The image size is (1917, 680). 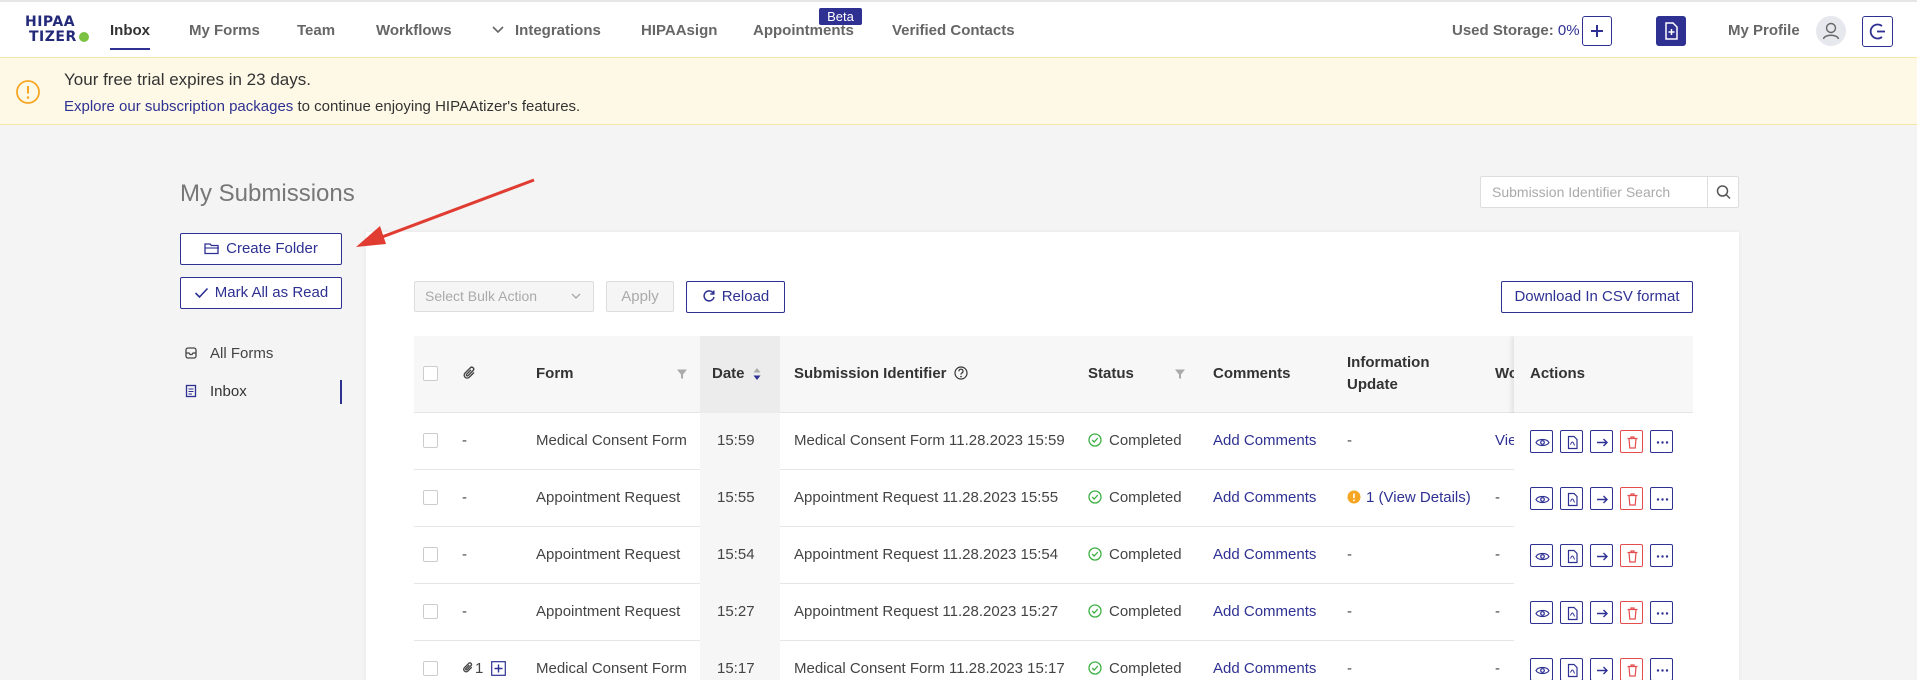 I want to click on bulk-action-placeholder: Select Bulk Action, so click(x=481, y=296).